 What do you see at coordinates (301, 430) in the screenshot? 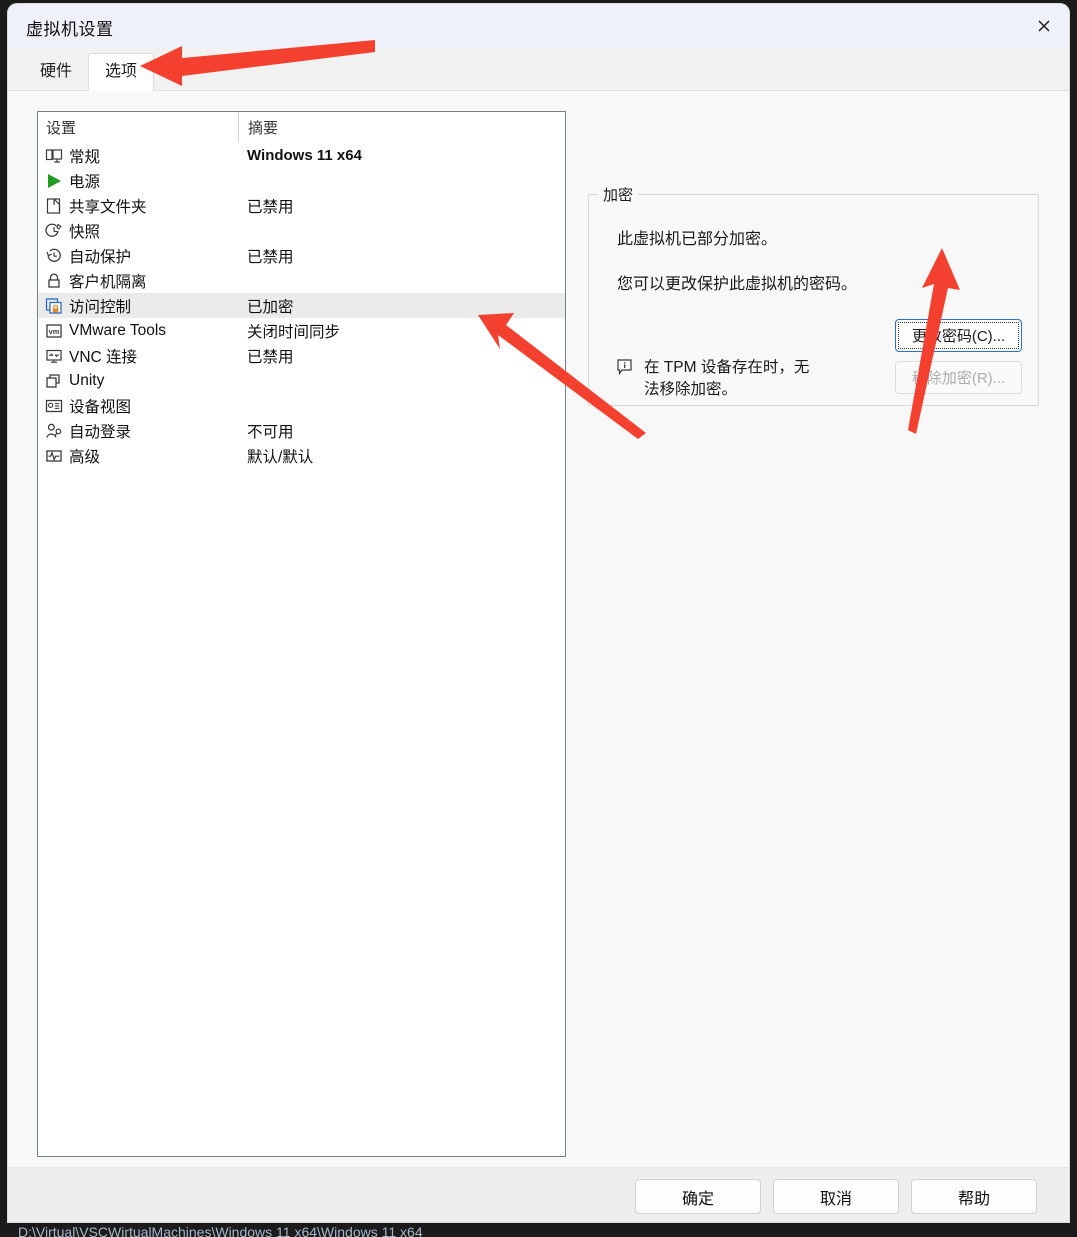
I see `settings-row-12: 自动登录 不可用` at bounding box center [301, 430].